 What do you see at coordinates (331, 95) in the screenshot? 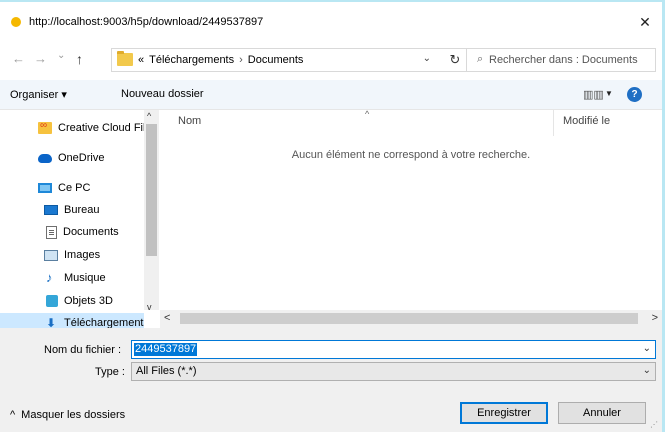
I see `command-toolbar: Organiser ▾ Nouveau dossier ▥▥ ▼ ?` at bounding box center [331, 95].